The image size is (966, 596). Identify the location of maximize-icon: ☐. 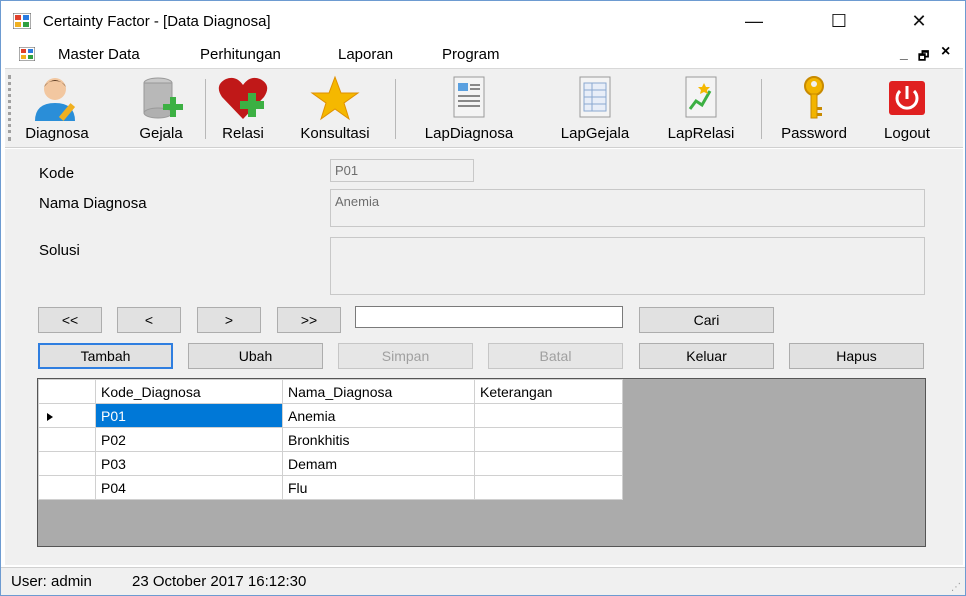
(839, 21).